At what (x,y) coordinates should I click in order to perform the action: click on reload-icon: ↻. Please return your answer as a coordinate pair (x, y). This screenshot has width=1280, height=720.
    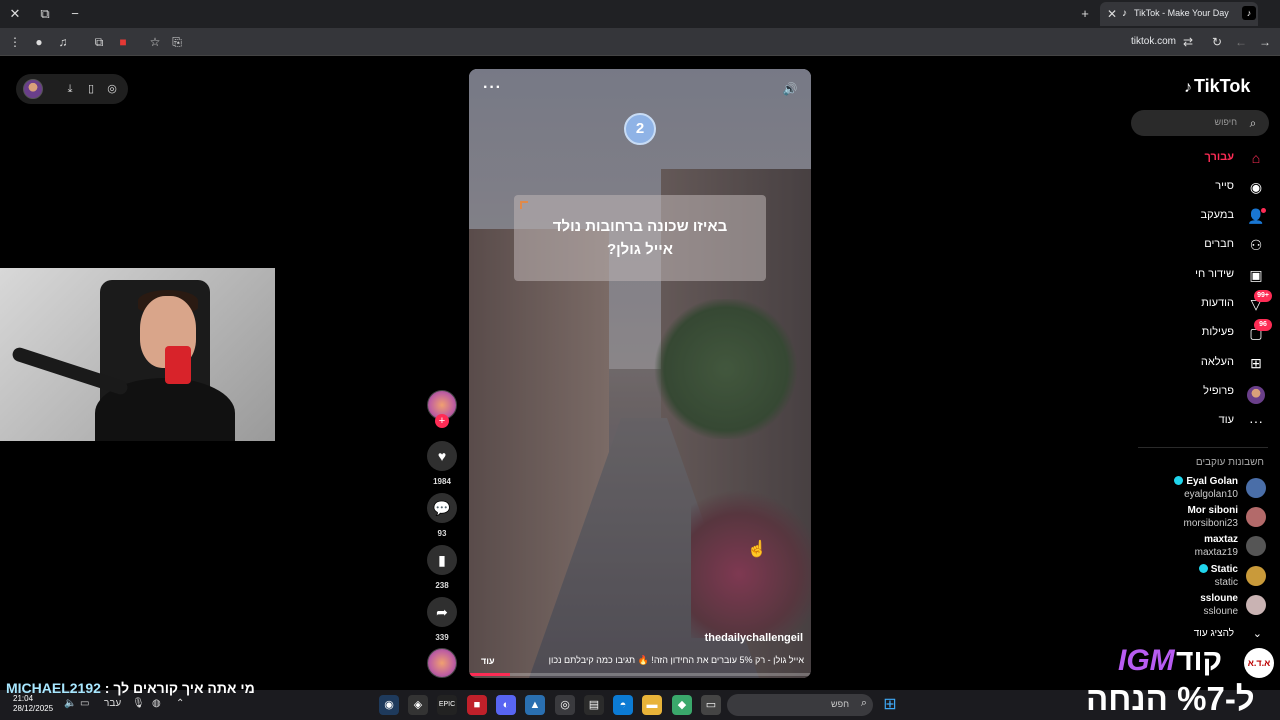
    Looking at the image, I should click on (1217, 42).